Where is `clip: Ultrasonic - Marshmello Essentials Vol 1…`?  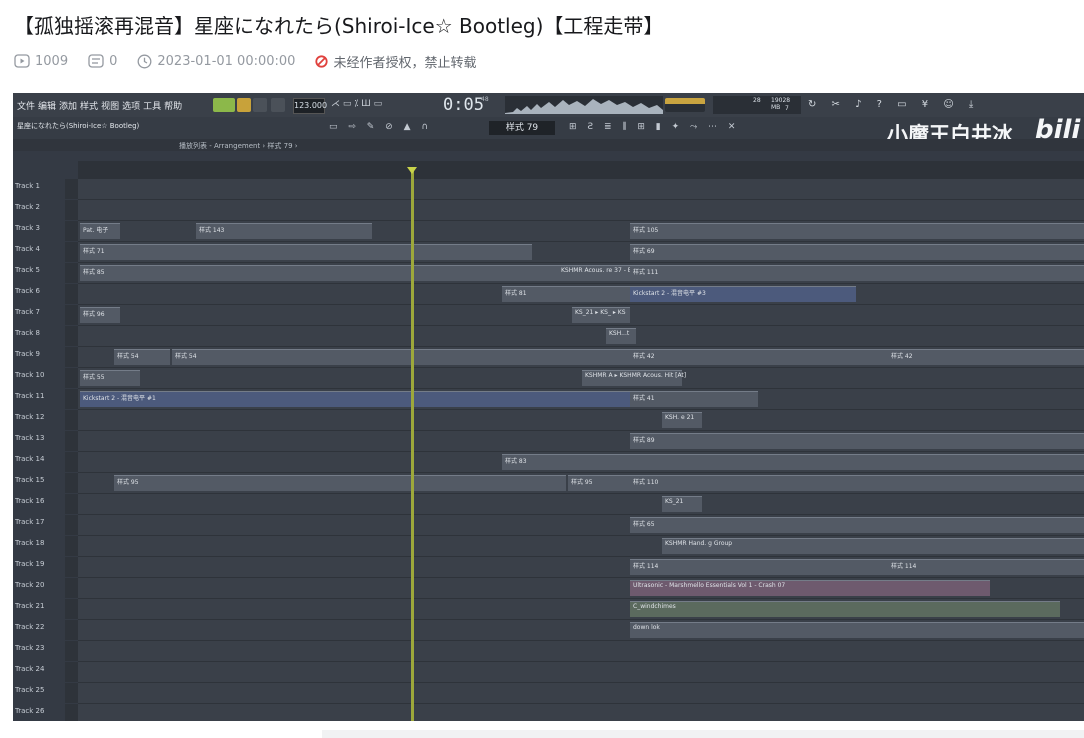 clip: Ultrasonic - Marshmello Essentials Vol 1… is located at coordinates (810, 588).